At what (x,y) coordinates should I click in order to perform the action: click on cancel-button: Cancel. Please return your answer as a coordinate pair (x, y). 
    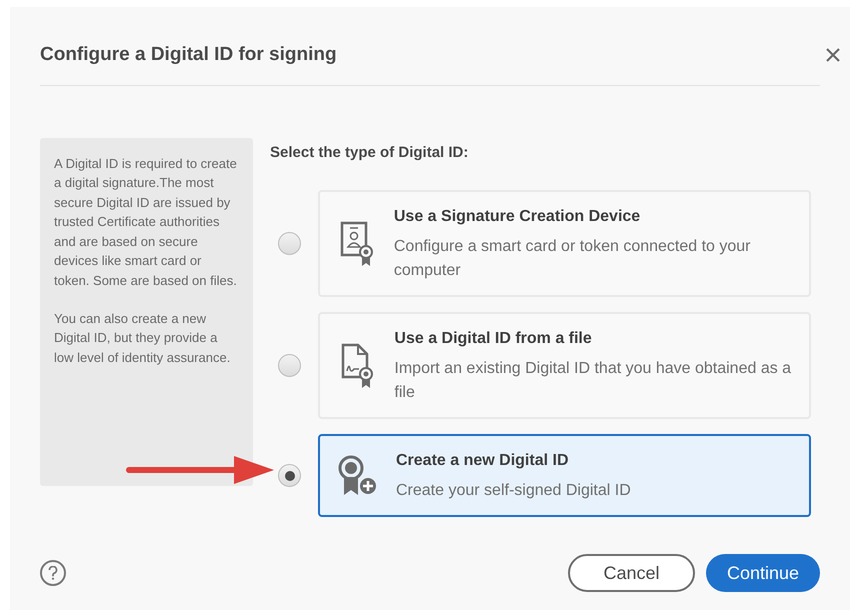
    Looking at the image, I should click on (631, 573).